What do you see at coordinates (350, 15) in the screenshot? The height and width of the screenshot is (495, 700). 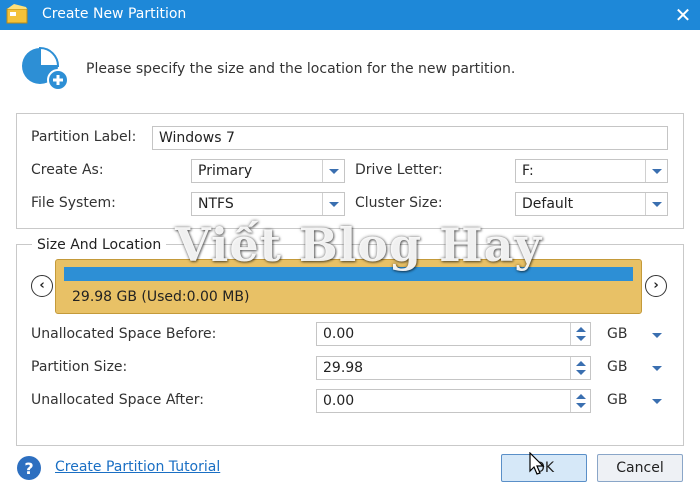 I see `title-bar: Create New Partition ✕` at bounding box center [350, 15].